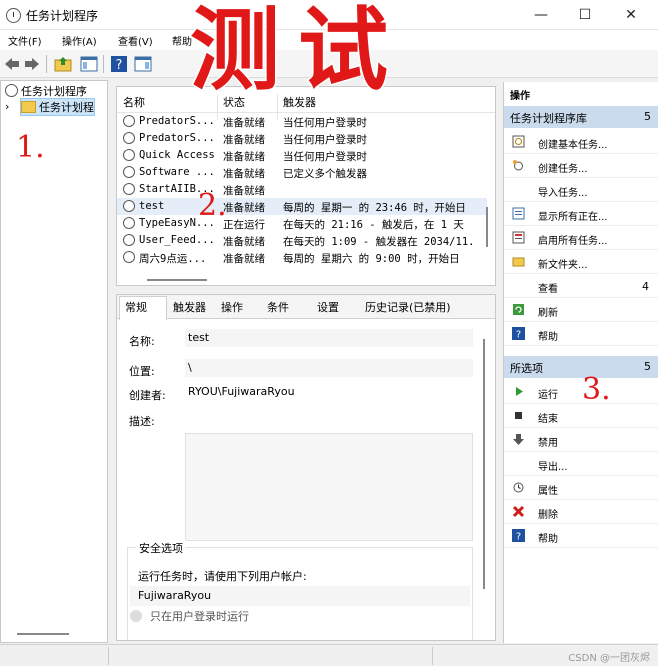 This screenshot has height=666, width=658. Describe the element at coordinates (329, 64) in the screenshot. I see `toolbar: ?` at that location.